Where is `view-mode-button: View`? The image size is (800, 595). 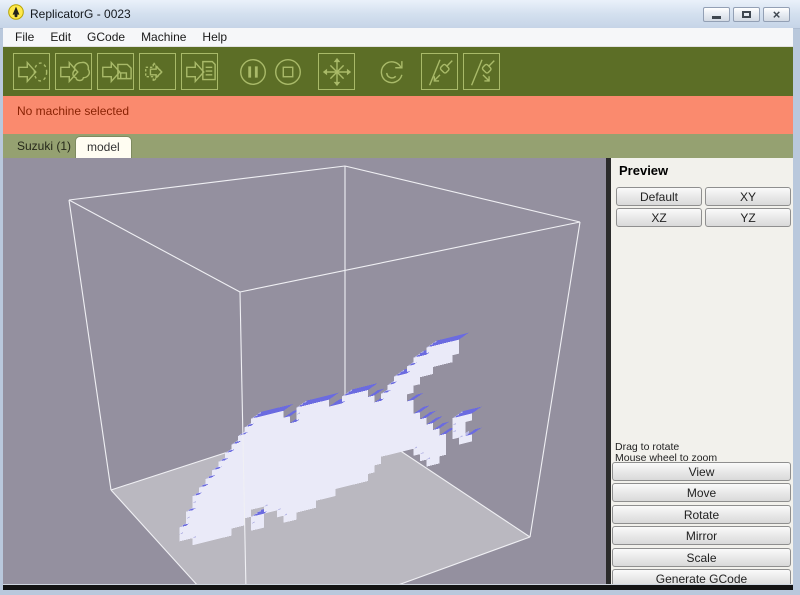
view-mode-button: View is located at coordinates (701, 471).